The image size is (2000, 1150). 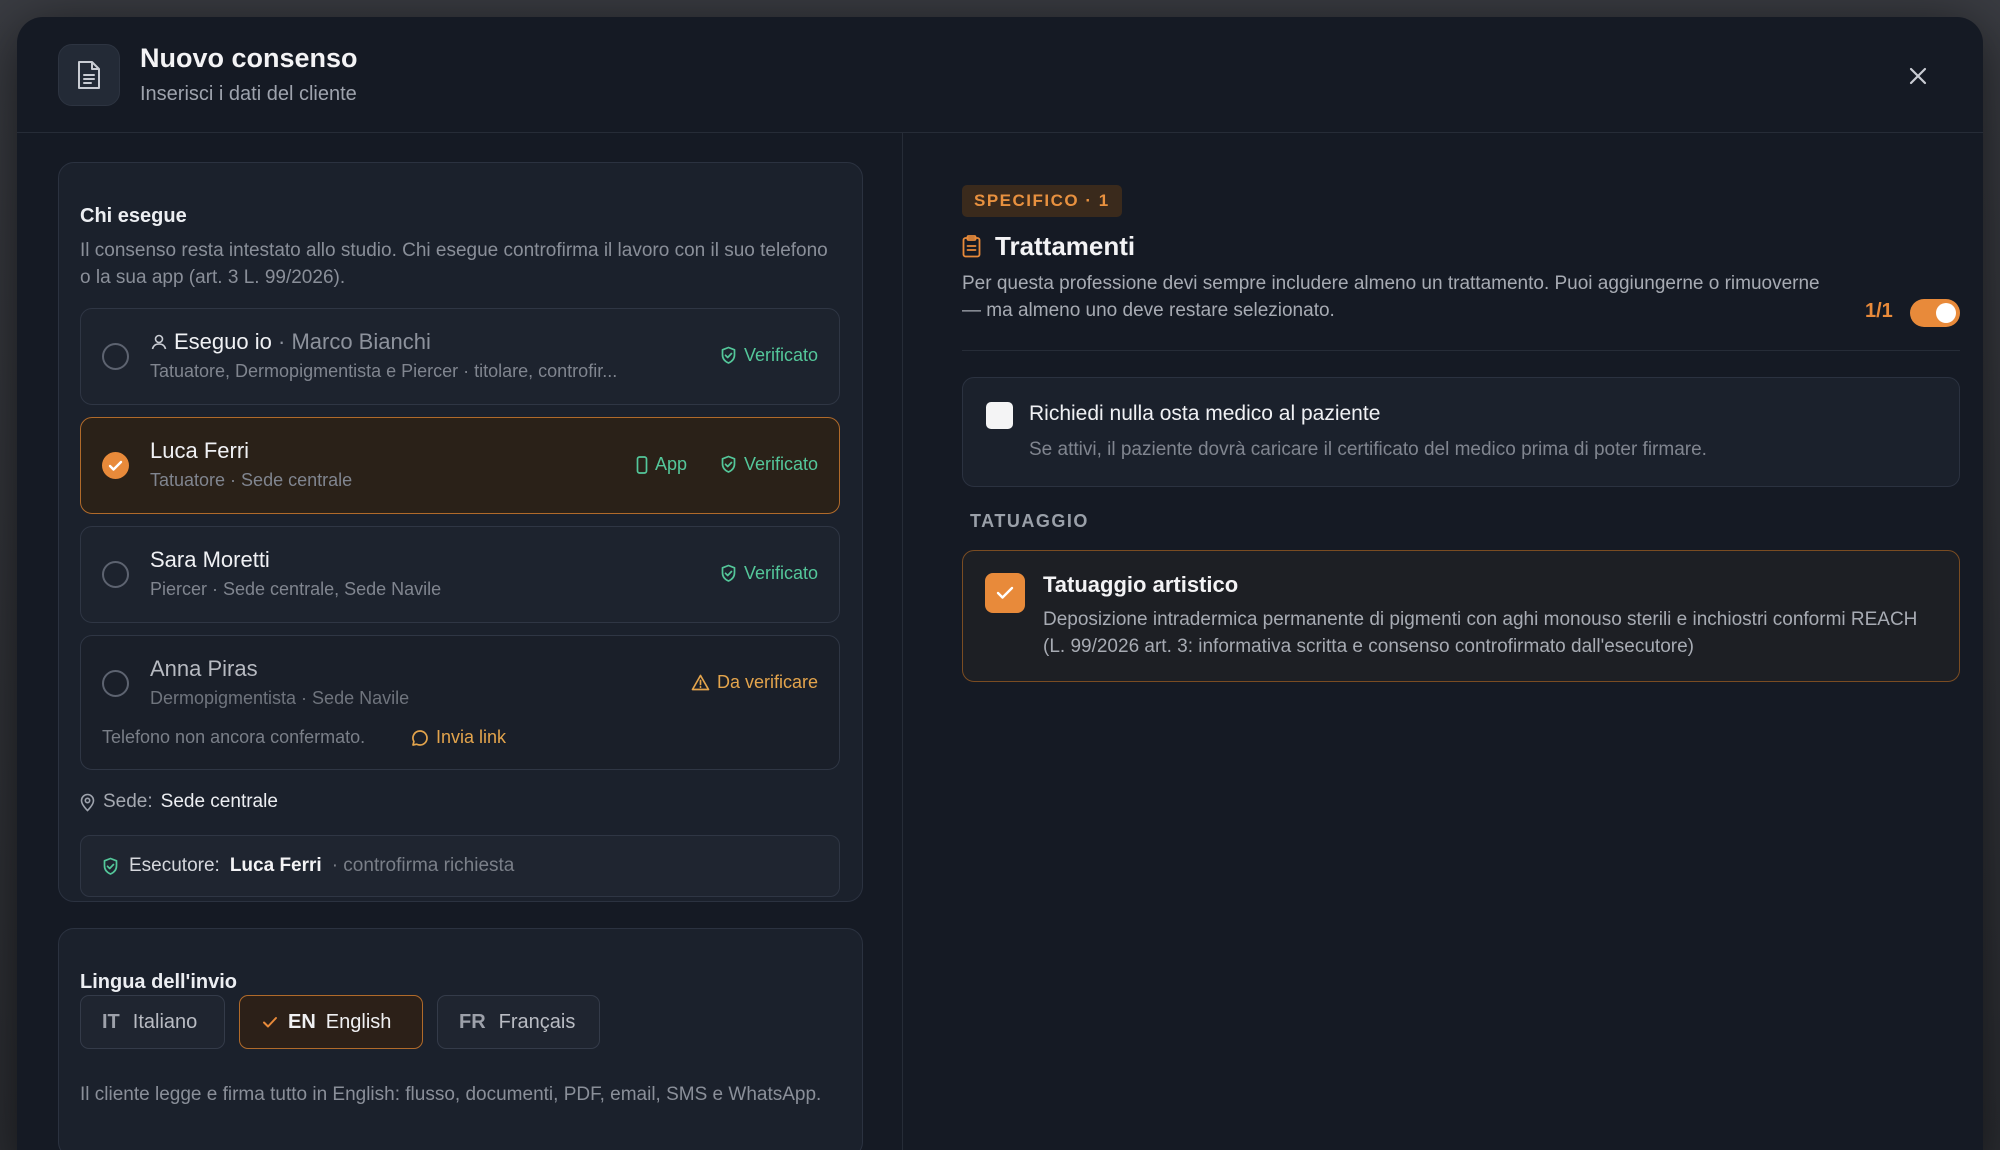 I want to click on treatments-toggle, so click(x=1935, y=313).